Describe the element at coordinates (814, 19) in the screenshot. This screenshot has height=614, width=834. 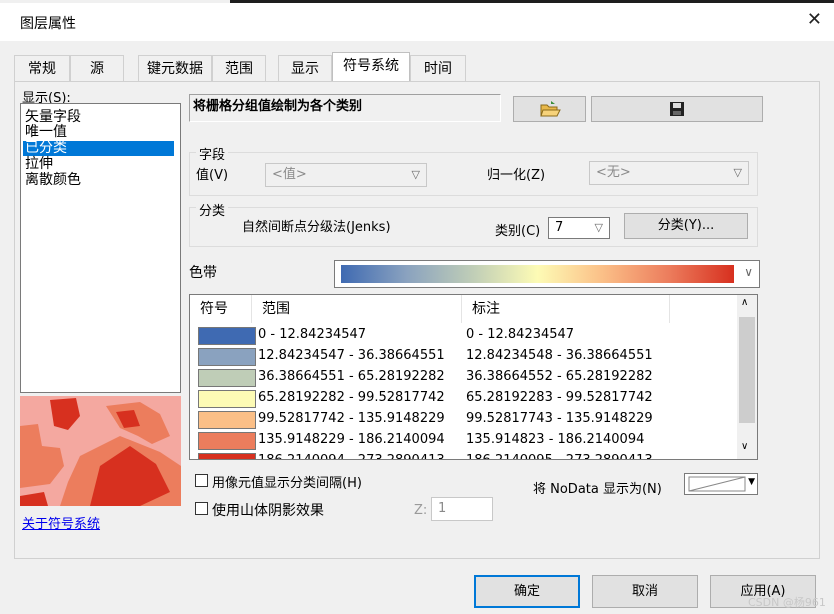
I see `close-icon: ✕` at that location.